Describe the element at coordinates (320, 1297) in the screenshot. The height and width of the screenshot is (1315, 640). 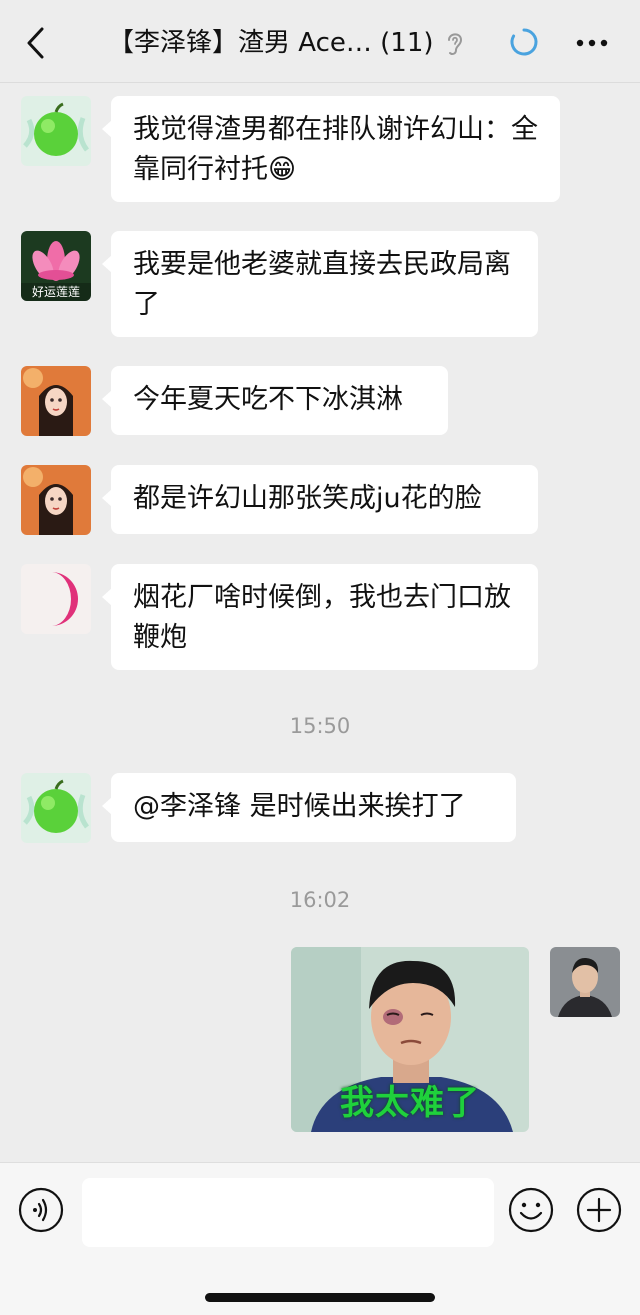
I see `home-indicator` at that location.